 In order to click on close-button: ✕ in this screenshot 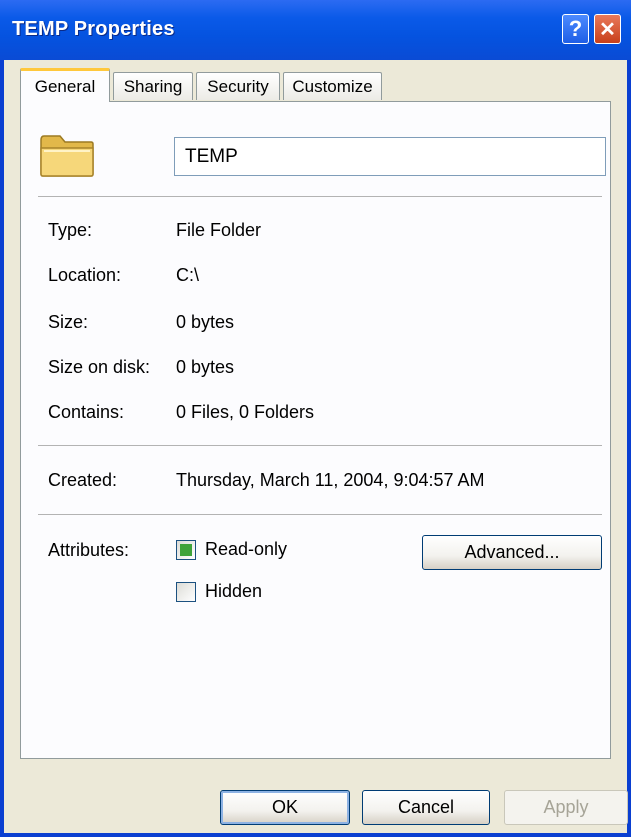, I will do `click(607, 29)`.